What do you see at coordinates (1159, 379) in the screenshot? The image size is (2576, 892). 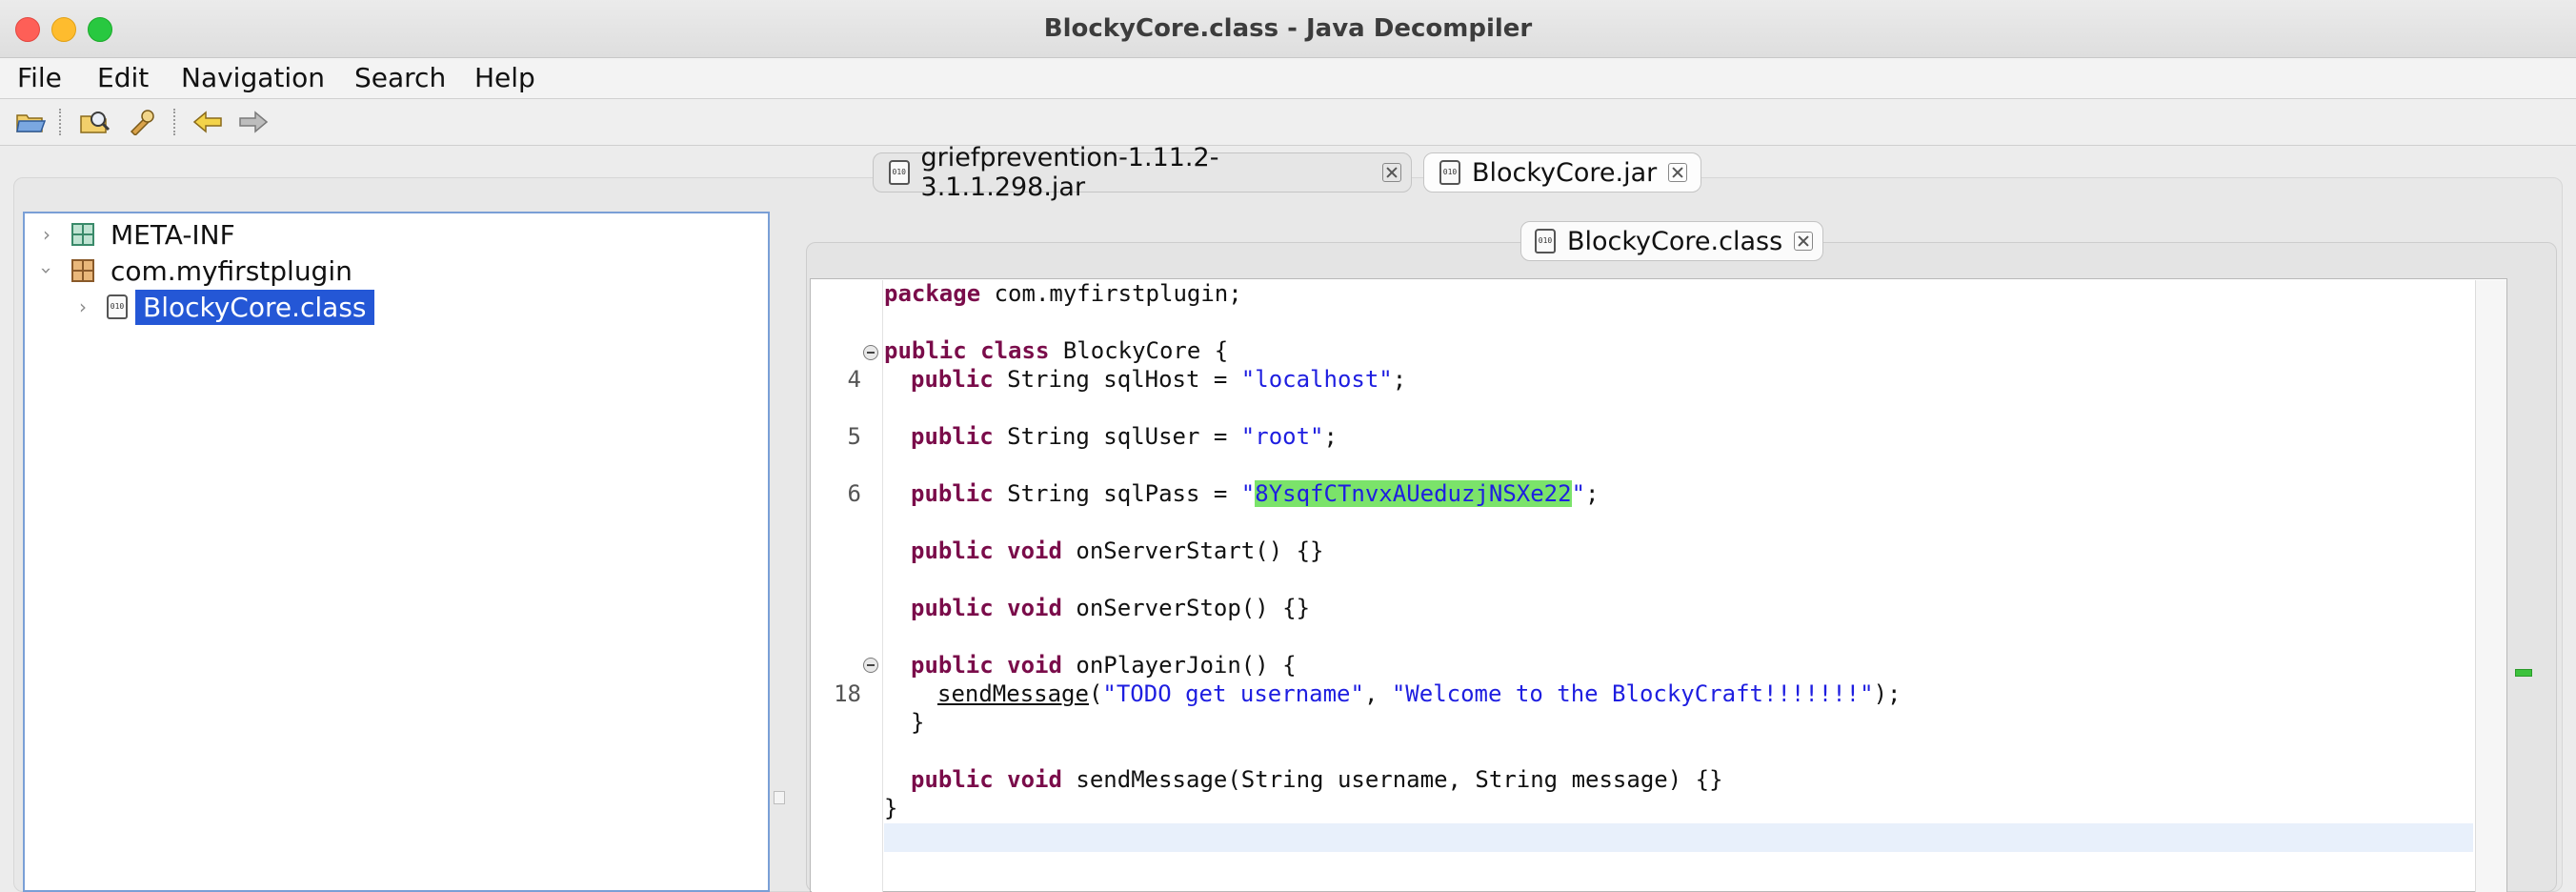 I see `code-line-sqlhost: public String sqlHost = "localhost";` at bounding box center [1159, 379].